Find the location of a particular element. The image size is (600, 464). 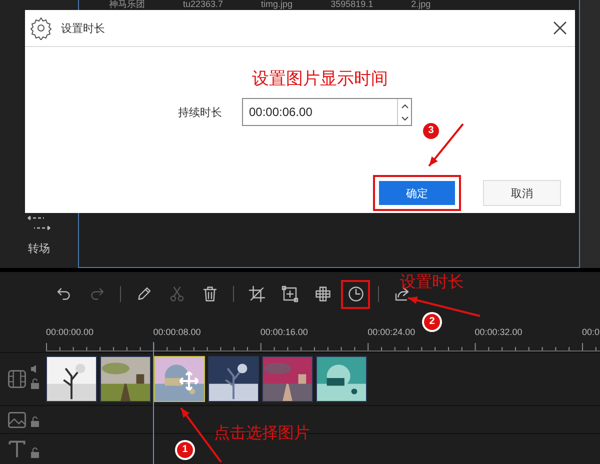

sidebar-item: 转场 is located at coordinates (39, 248).